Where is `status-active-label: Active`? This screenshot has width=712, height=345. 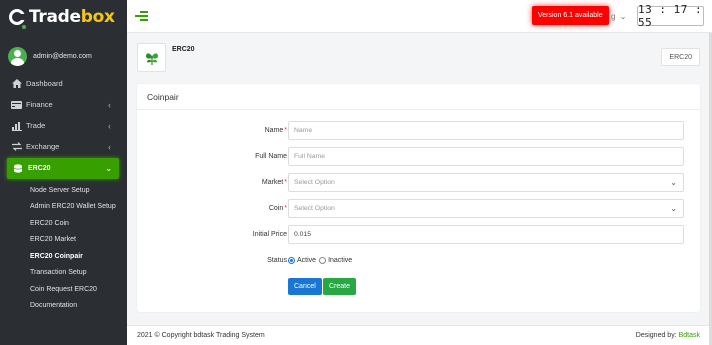 status-active-label: Active is located at coordinates (306, 260).